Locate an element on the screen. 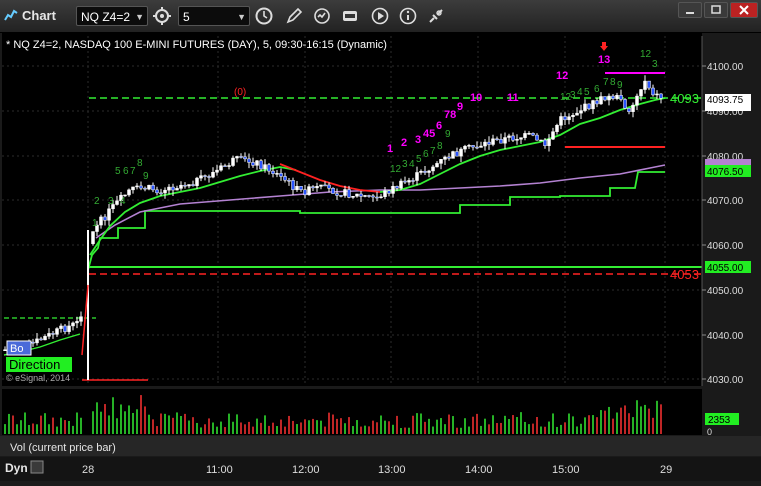  info-icon is located at coordinates (408, 16).